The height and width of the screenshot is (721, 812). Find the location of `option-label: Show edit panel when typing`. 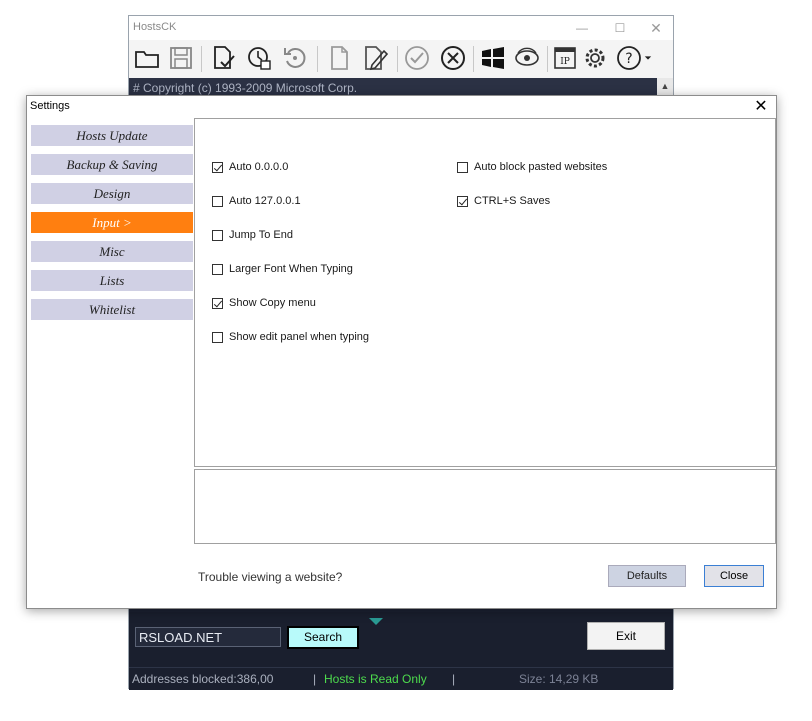

option-label: Show edit panel when typing is located at coordinates (299, 337).